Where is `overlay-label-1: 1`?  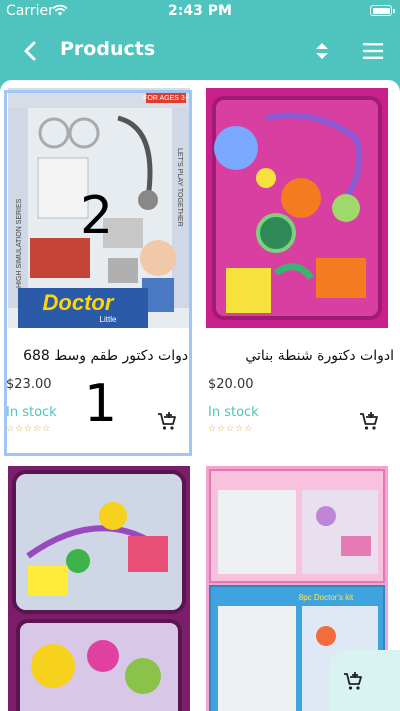
overlay-label-1: 1 is located at coordinates (101, 404).